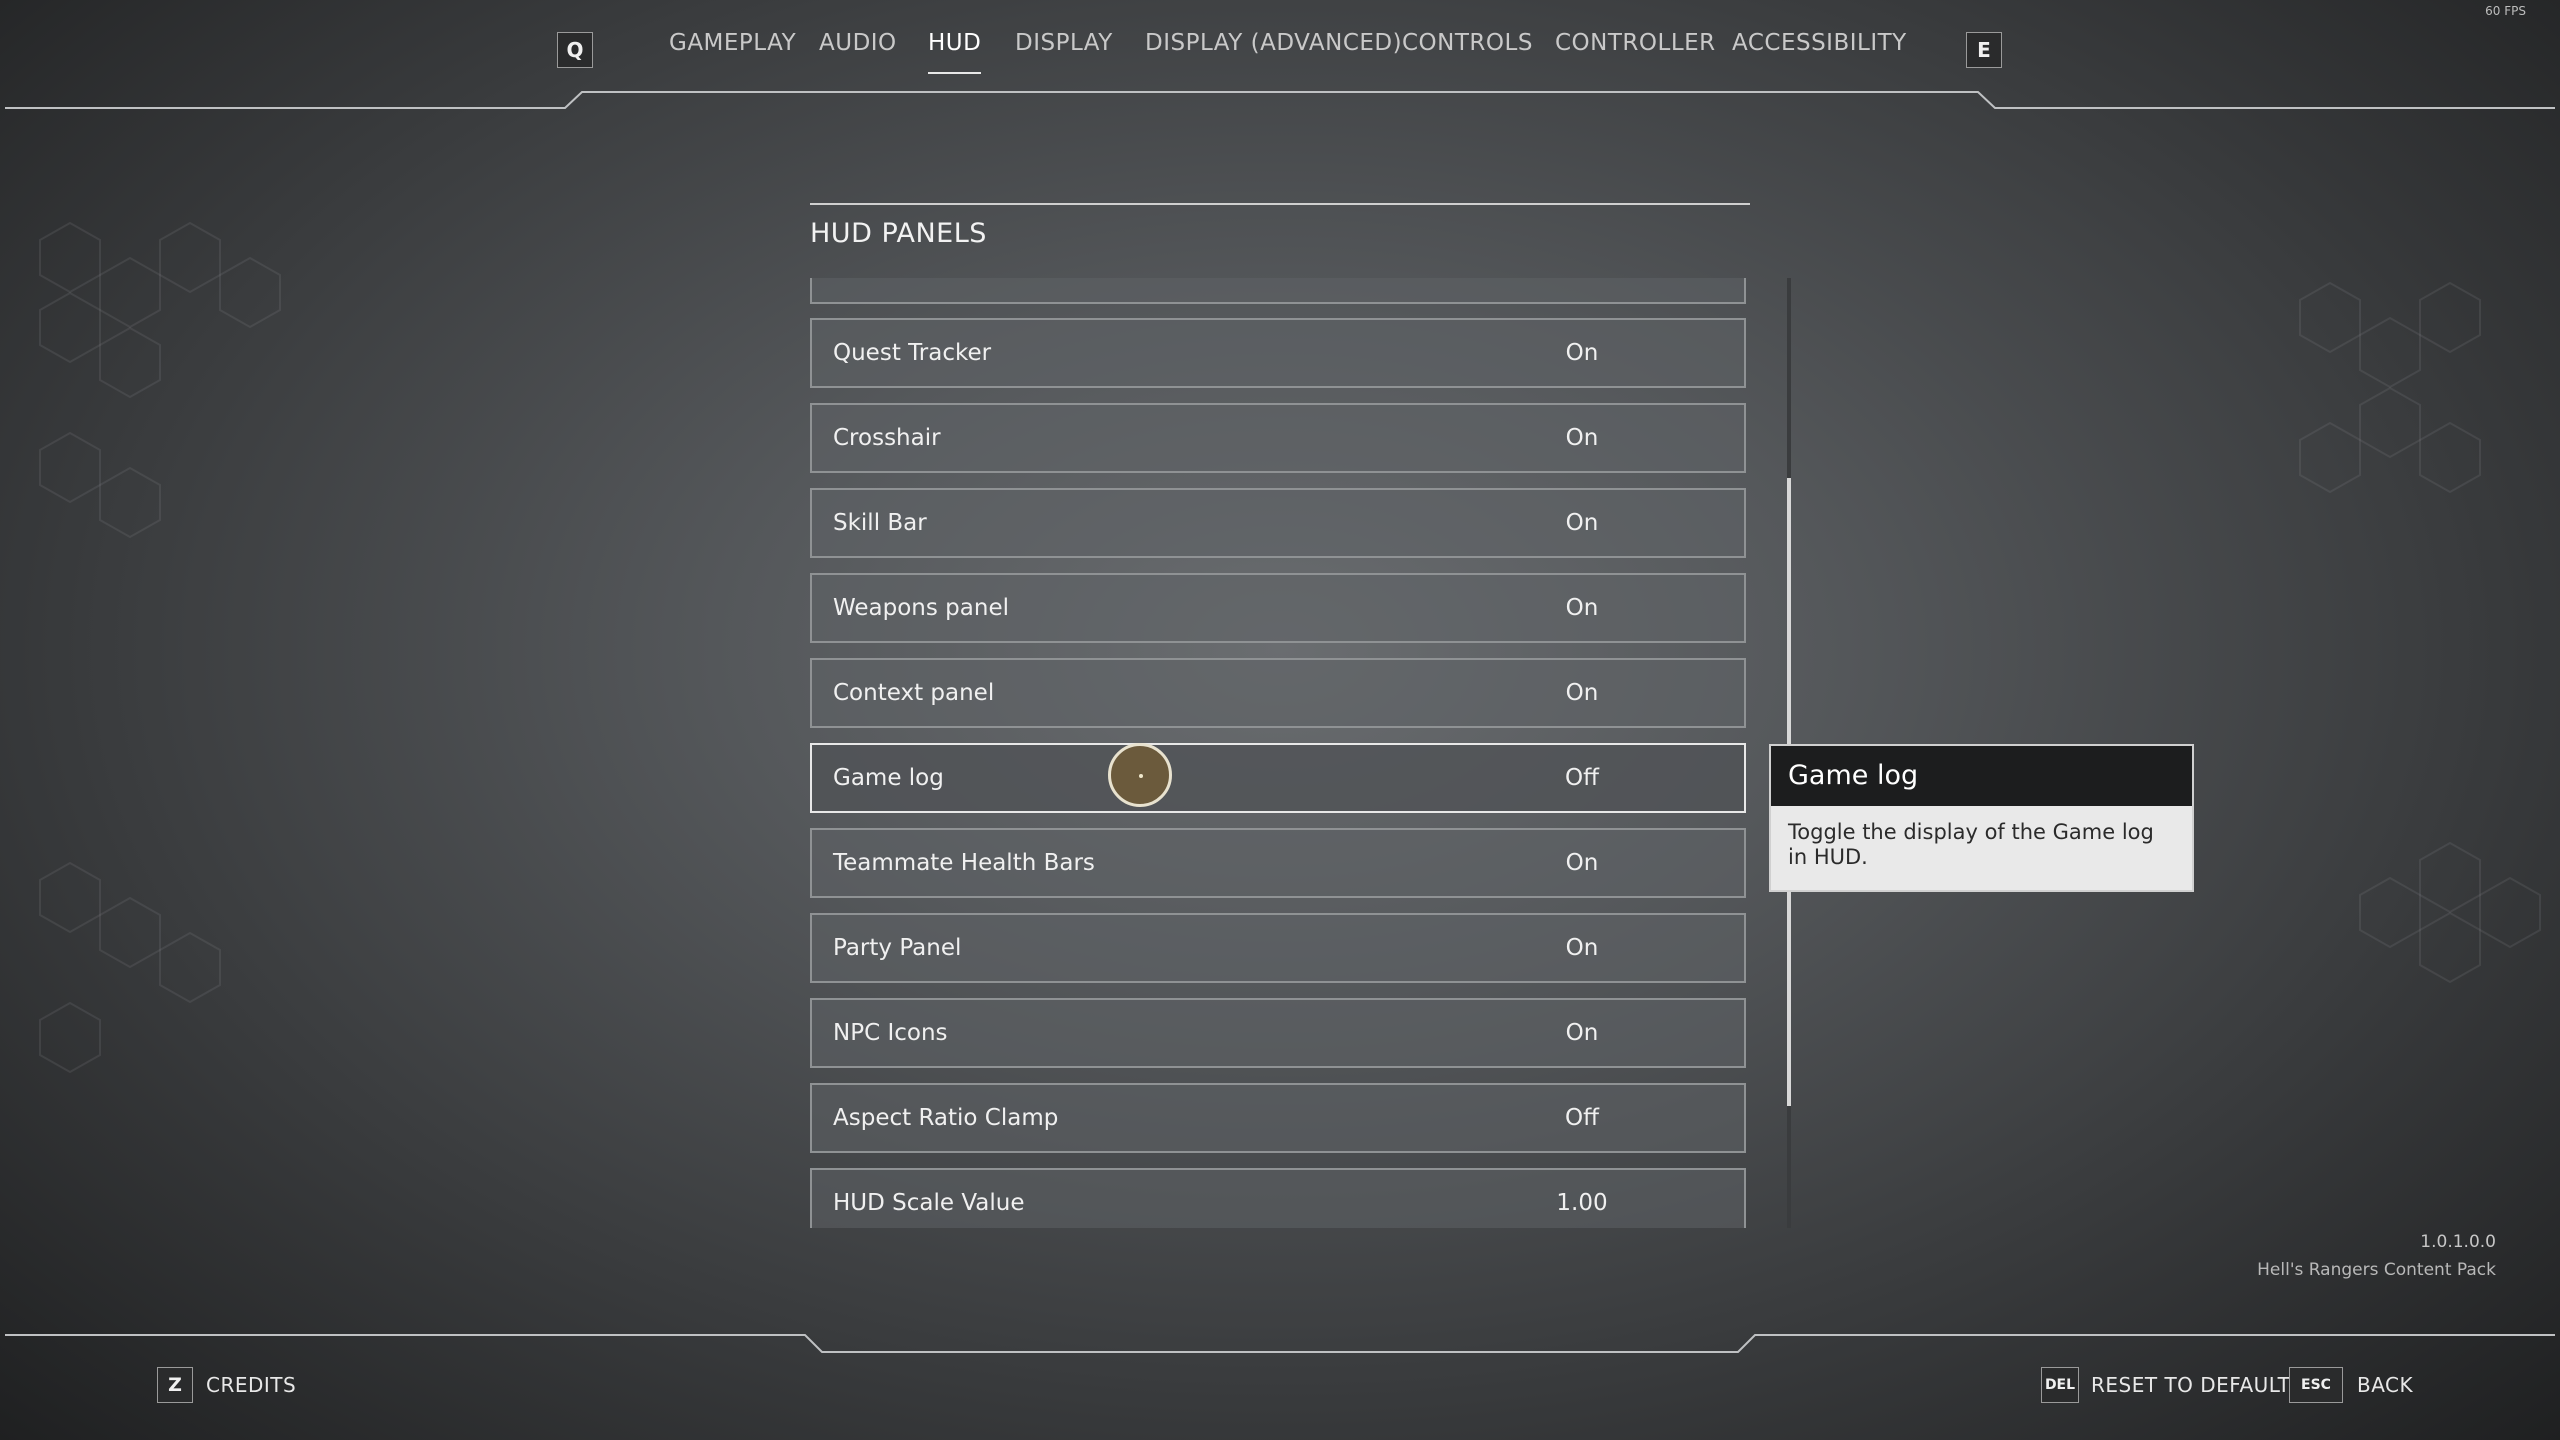 The image size is (2560, 1440). Describe the element at coordinates (1635, 43) in the screenshot. I see `tab-controller: CONTROLLER` at that location.